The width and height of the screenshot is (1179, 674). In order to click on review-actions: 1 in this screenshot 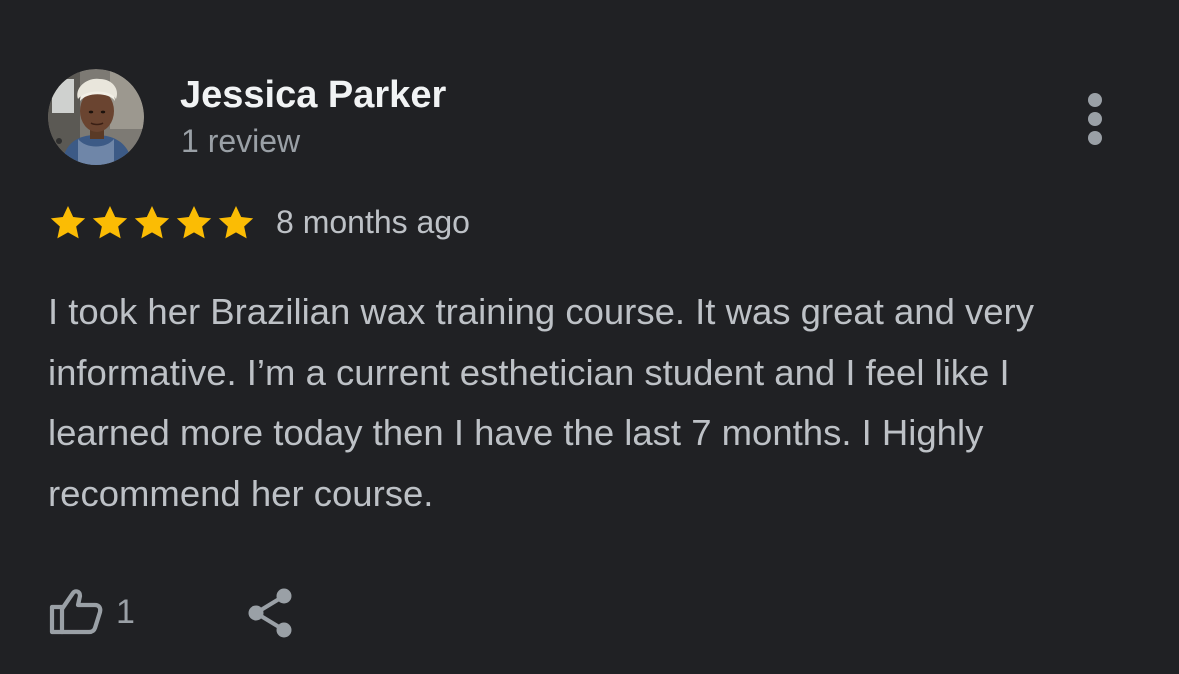, I will do `click(170, 612)`.